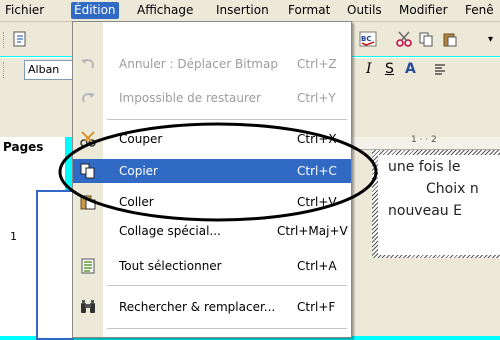  What do you see at coordinates (316, 307) in the screenshot?
I see `menu-item-shortcut: Ctrl+F` at bounding box center [316, 307].